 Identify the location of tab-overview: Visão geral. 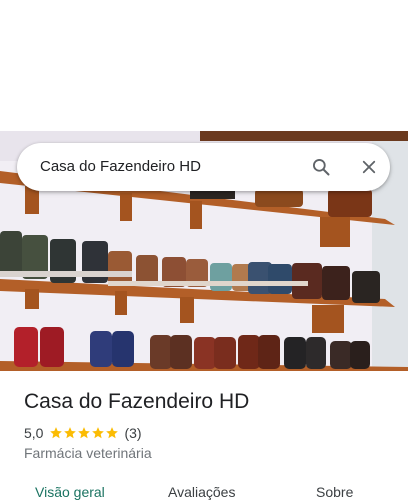
(70, 492).